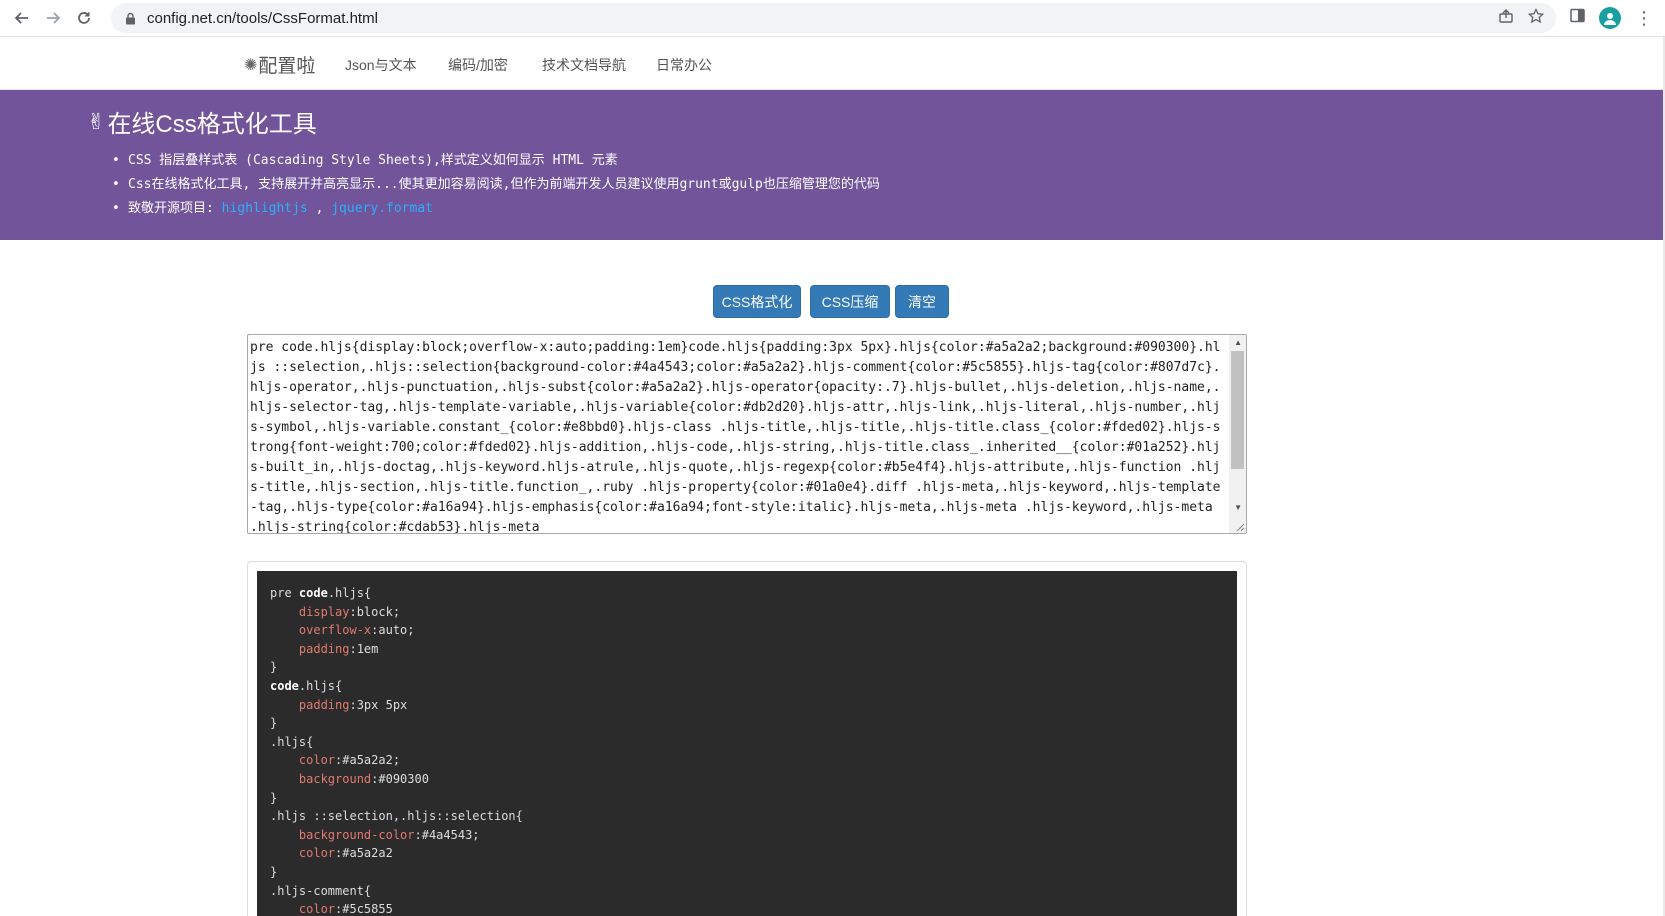 This screenshot has height=916, width=1665. I want to click on brand-logo: ✺ 配置啦, so click(279, 64).